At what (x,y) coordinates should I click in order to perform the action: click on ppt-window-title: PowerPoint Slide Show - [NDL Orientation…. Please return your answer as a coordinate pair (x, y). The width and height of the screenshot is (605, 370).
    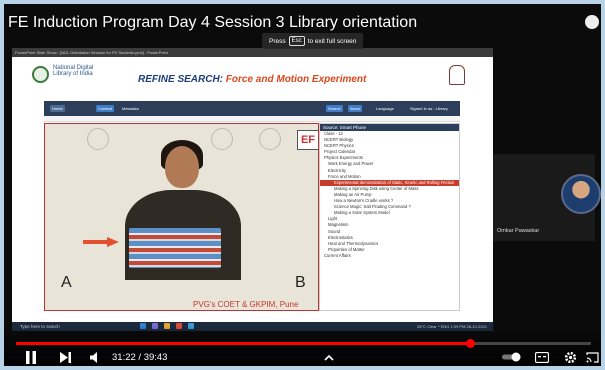
    Looking at the image, I should click on (252, 52).